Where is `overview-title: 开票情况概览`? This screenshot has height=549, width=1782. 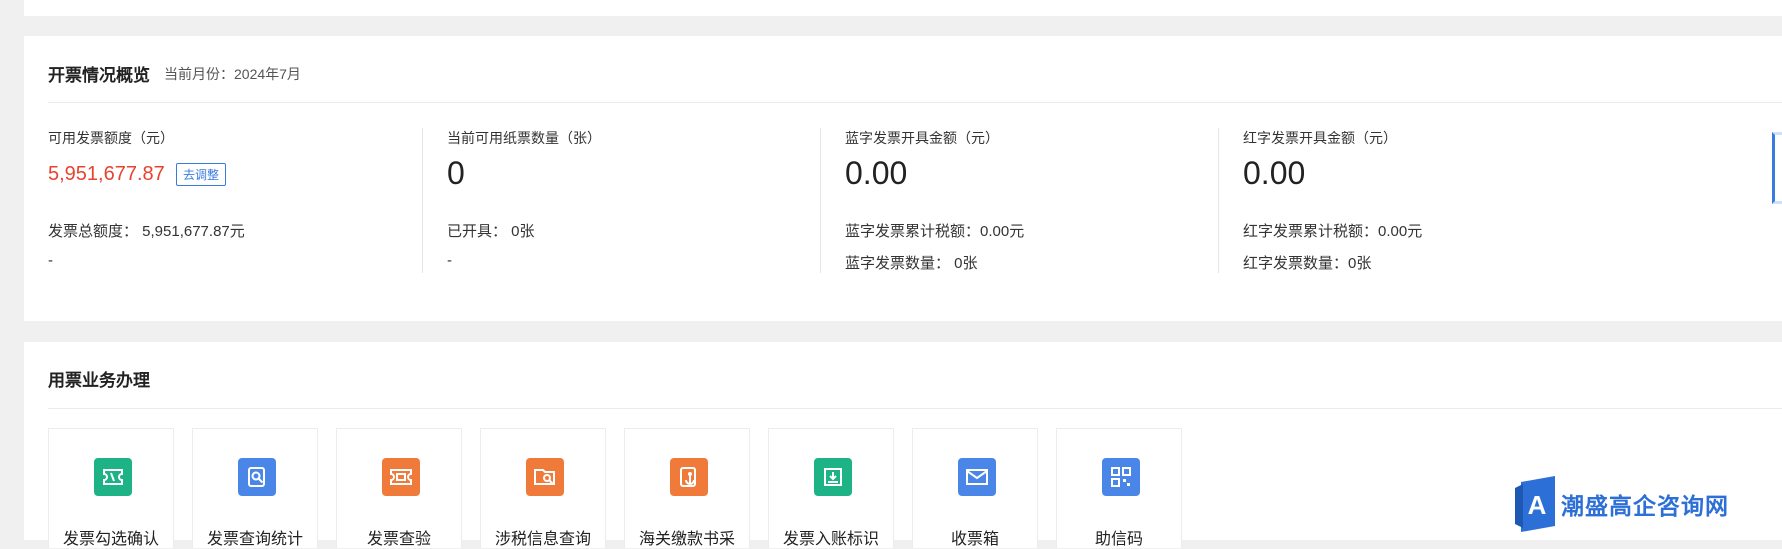 overview-title: 开票情况概览 is located at coordinates (99, 75).